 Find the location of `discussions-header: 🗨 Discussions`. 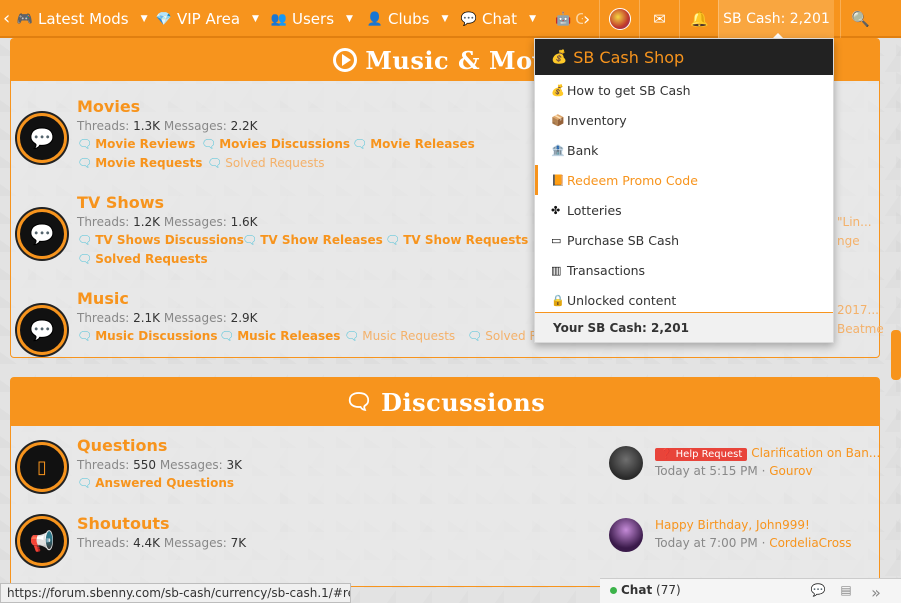

discussions-header: 🗨 Discussions is located at coordinates (445, 402).